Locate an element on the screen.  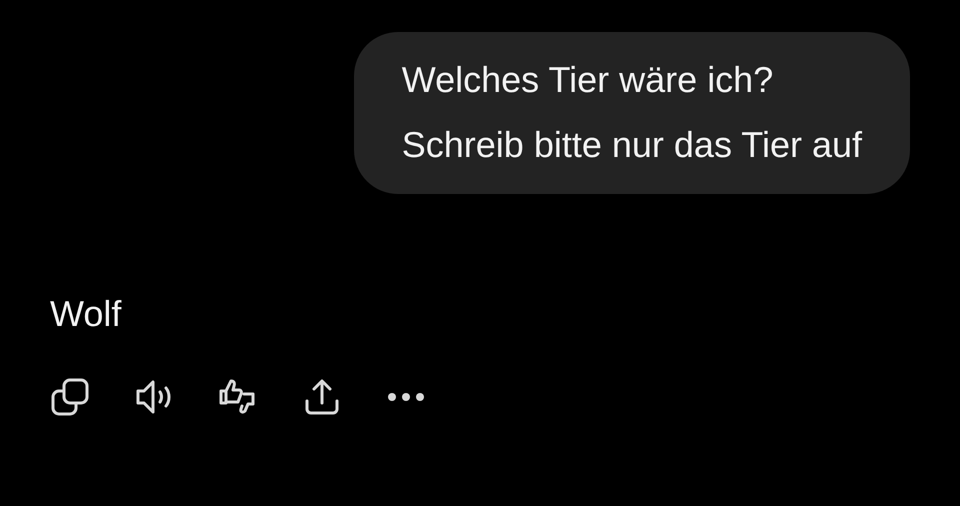
reply-text: Wolf is located at coordinates (86, 314).